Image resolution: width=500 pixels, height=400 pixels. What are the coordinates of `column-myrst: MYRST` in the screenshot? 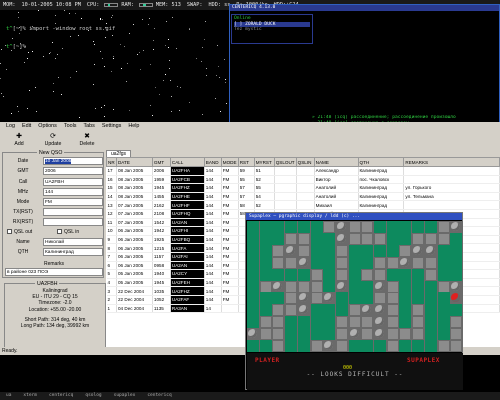 It's located at (264, 162).